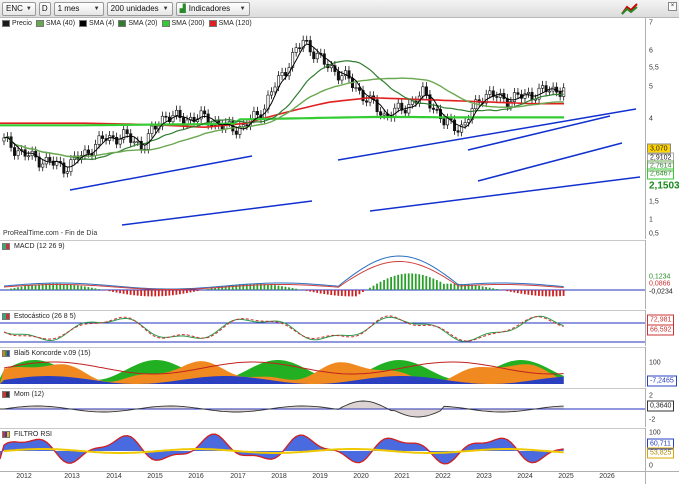 The width and height of the screenshot is (679, 484). Describe the element at coordinates (72, 476) in the screenshot. I see `x-tick-label: 2013` at that location.